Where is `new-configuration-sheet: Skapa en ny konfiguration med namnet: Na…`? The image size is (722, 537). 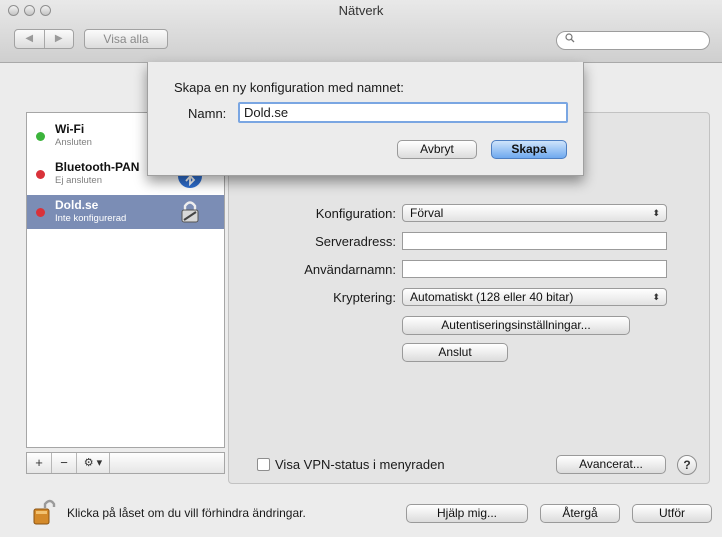
new-configuration-sheet: Skapa en ny konfiguration med namnet: Na… is located at coordinates (365, 119).